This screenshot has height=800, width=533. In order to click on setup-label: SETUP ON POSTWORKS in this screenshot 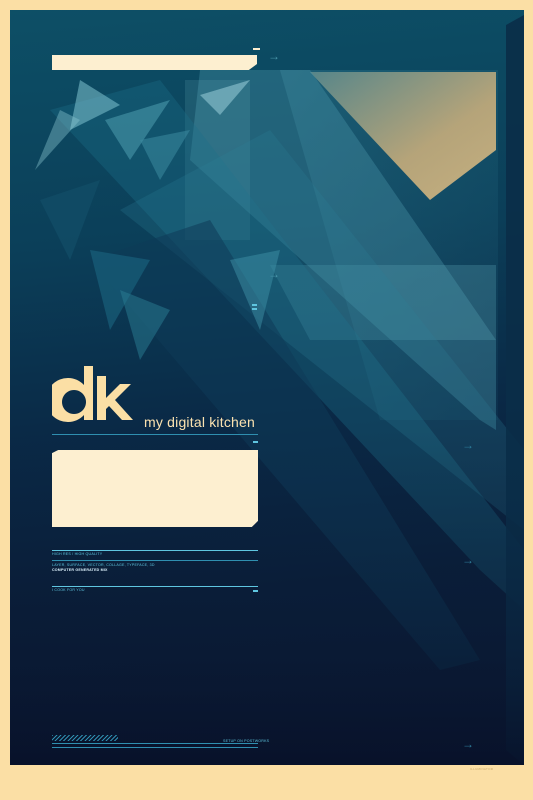, I will do `click(246, 741)`.